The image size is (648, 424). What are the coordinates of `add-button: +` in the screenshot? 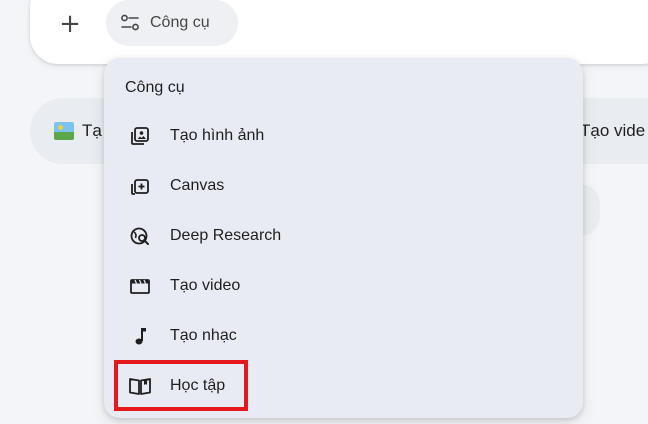 It's located at (70, 24).